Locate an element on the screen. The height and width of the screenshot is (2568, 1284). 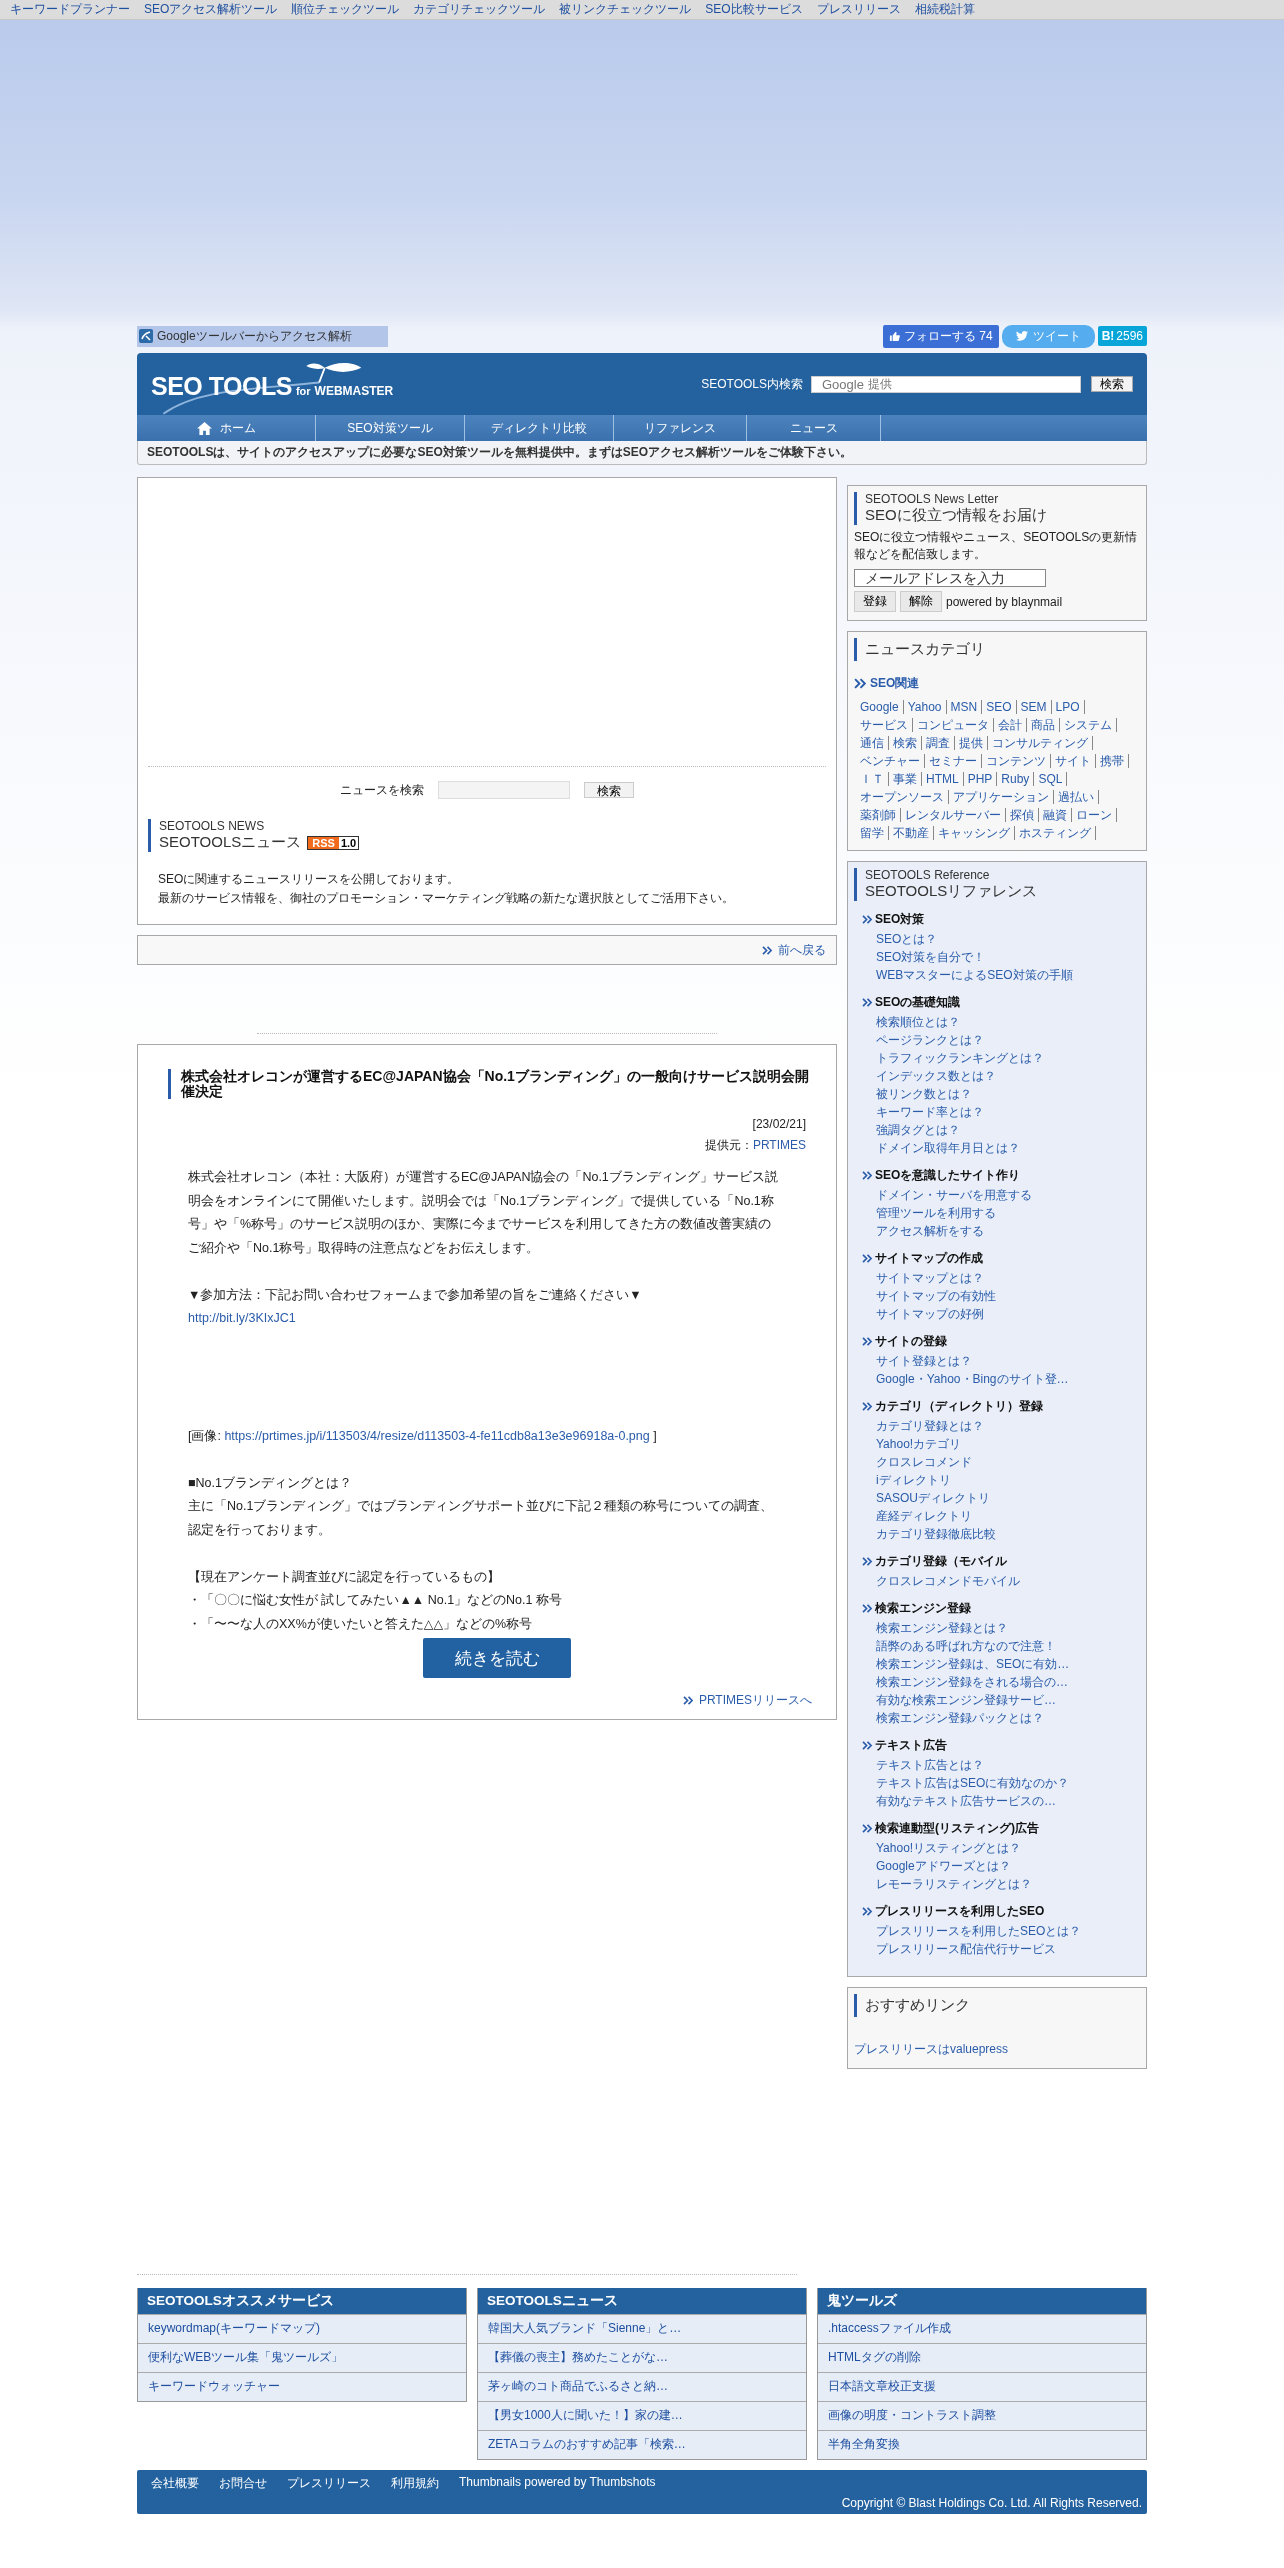
article-link: http://bit.ly/3KIxJC1 is located at coordinates (242, 1318).